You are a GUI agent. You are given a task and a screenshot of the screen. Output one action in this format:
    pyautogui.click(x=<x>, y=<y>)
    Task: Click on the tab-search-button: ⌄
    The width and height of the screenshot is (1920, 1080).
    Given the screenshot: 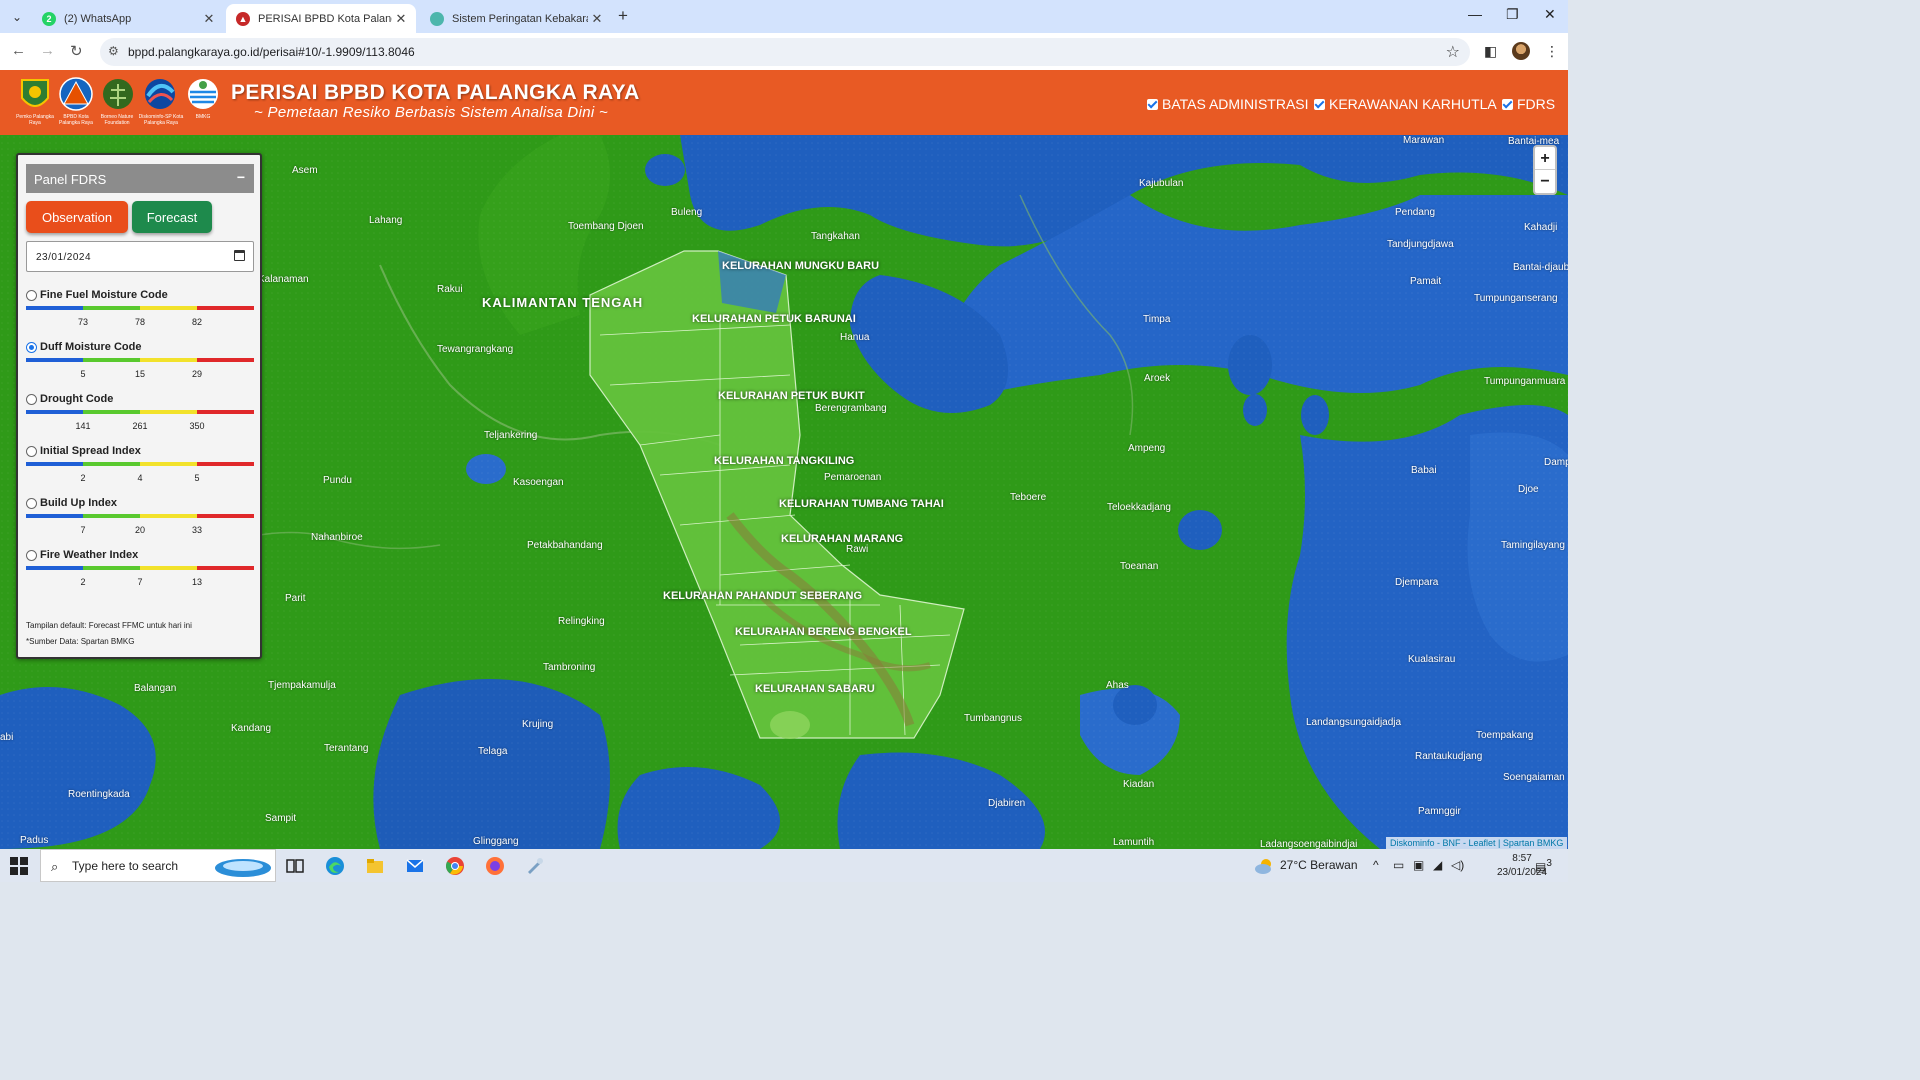 What is the action you would take?
    pyautogui.click(x=17, y=17)
    